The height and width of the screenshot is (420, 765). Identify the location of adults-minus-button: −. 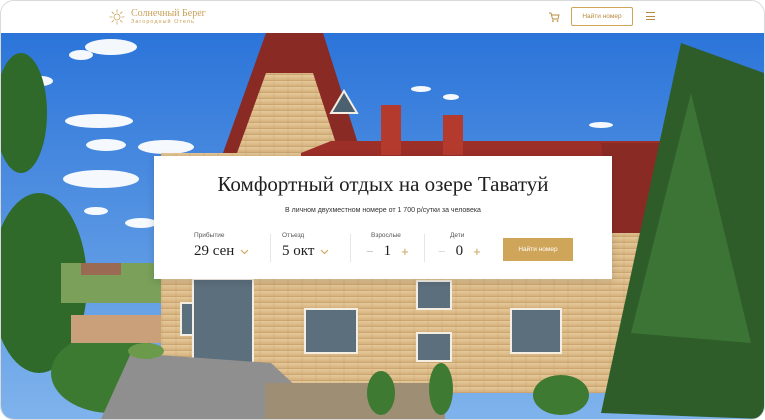
(370, 251).